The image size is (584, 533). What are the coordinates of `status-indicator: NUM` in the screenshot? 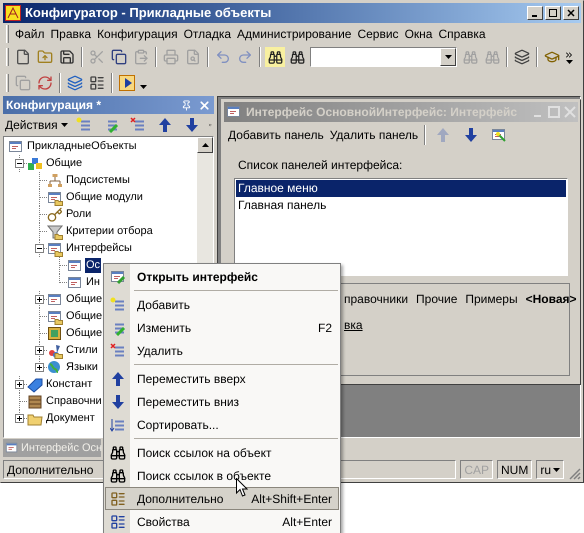 It's located at (514, 469).